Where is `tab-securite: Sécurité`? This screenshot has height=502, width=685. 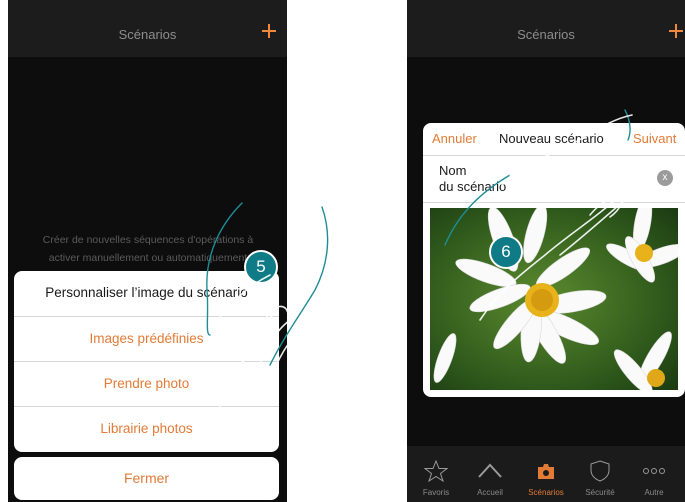
tab-securite: Sécurité is located at coordinates (600, 474).